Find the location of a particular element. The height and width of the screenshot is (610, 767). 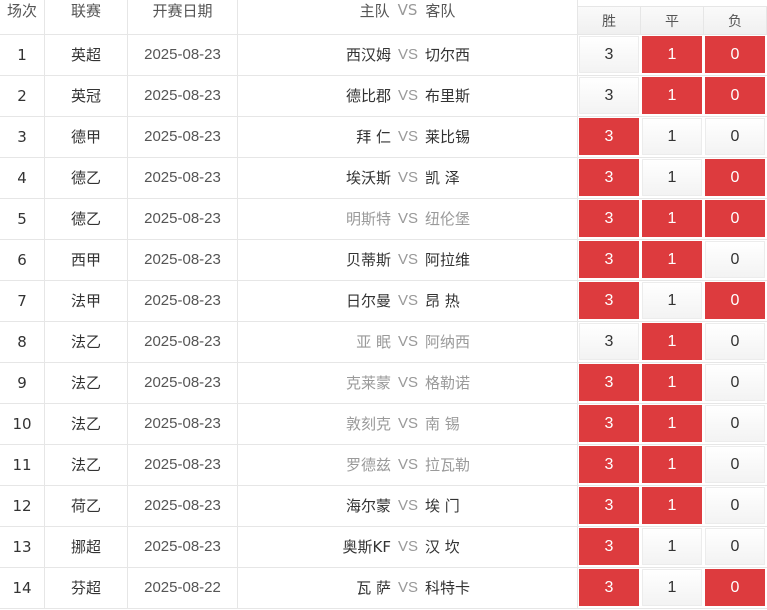

home-team: 海尔蒙 is located at coordinates (368, 506).